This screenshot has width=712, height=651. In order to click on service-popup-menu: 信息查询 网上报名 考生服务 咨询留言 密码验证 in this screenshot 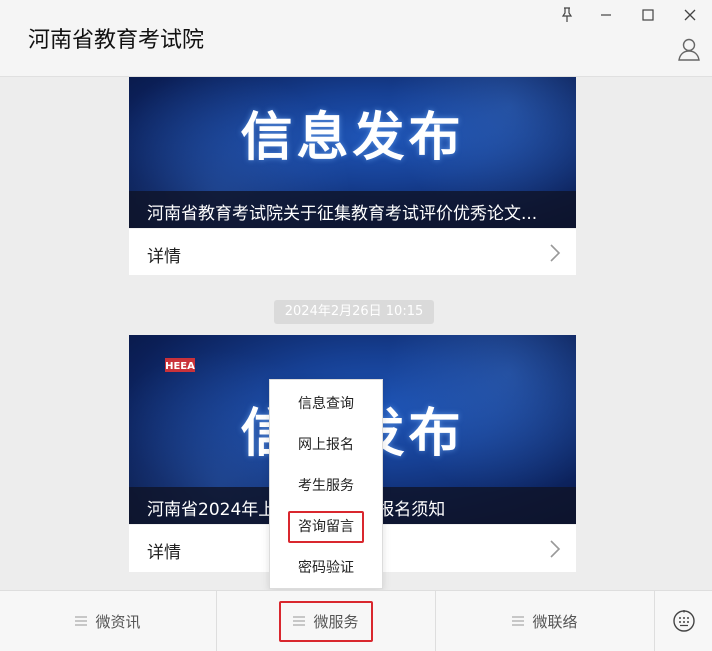, I will do `click(326, 484)`.